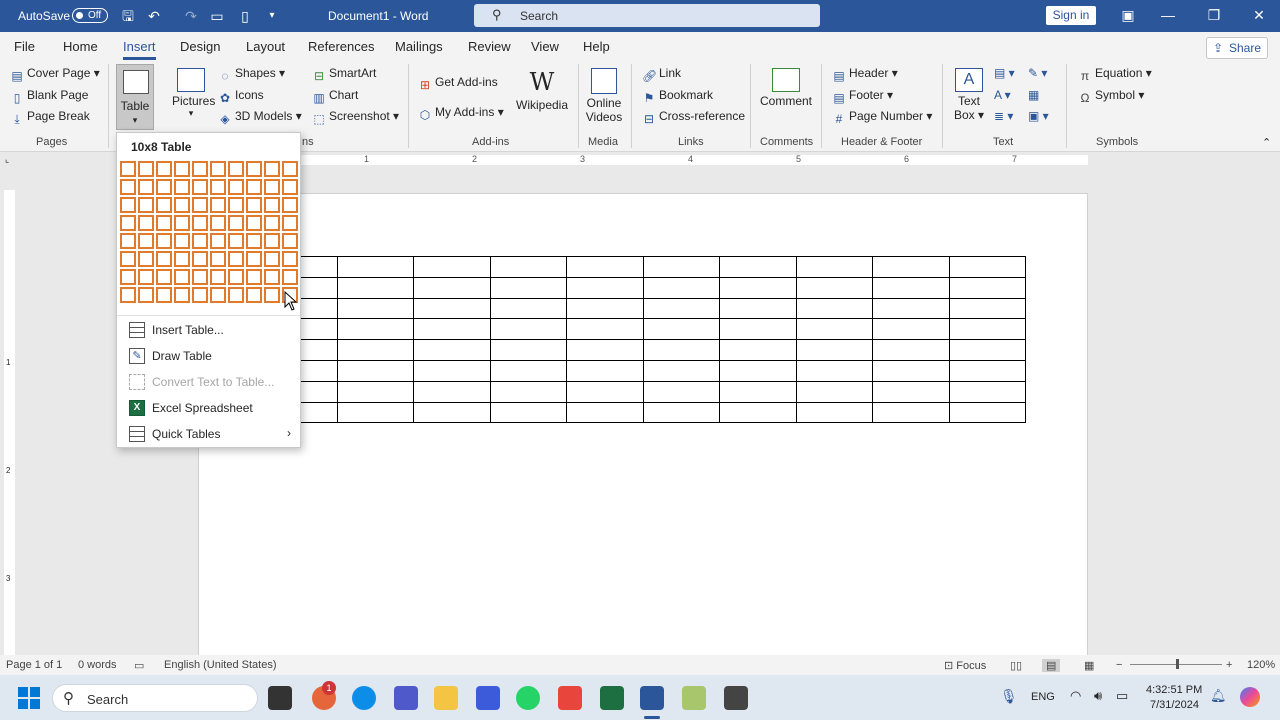 Image resolution: width=1280 pixels, height=720 pixels. Describe the element at coordinates (154, 16) in the screenshot. I see `undo-icon: ↶` at that location.